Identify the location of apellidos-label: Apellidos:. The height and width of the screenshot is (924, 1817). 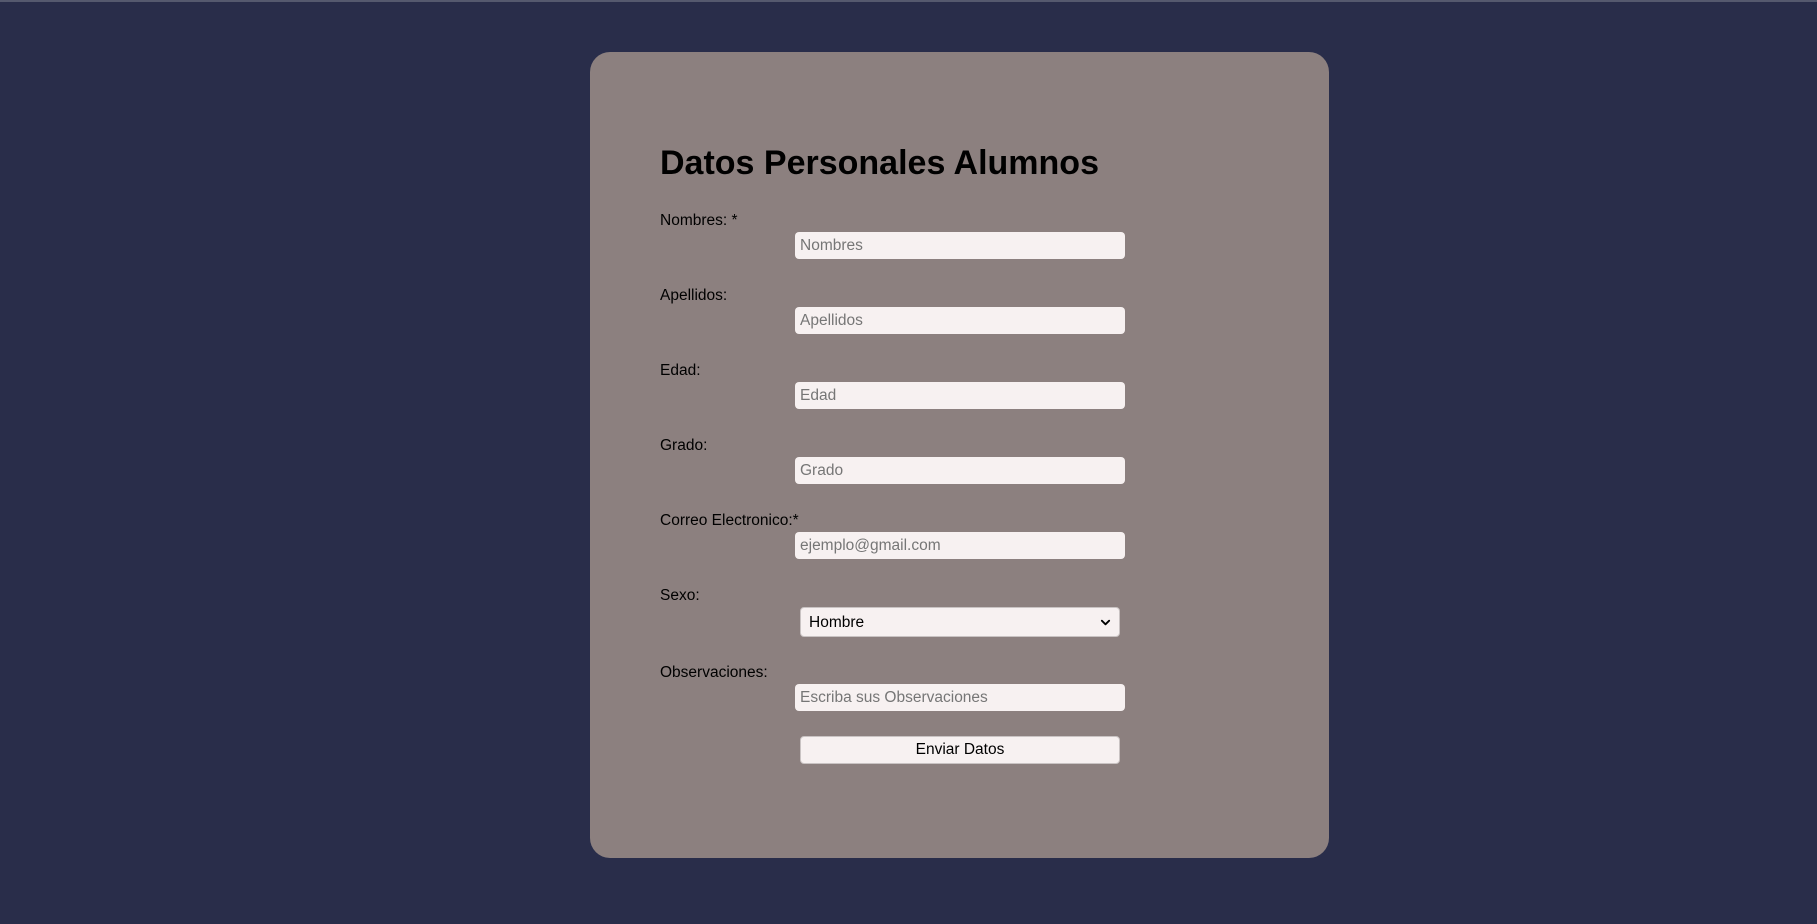
(694, 295).